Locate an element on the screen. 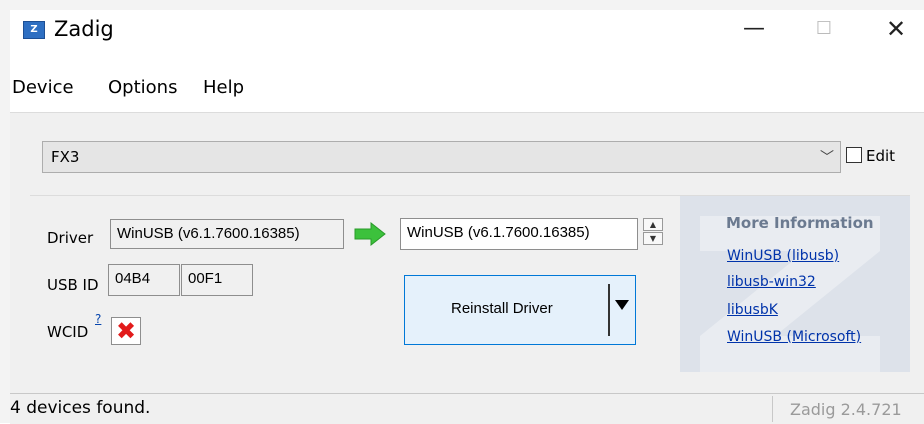 The image size is (924, 424). reinstall-driver-button: Reinstall Driver is located at coordinates (520, 310).